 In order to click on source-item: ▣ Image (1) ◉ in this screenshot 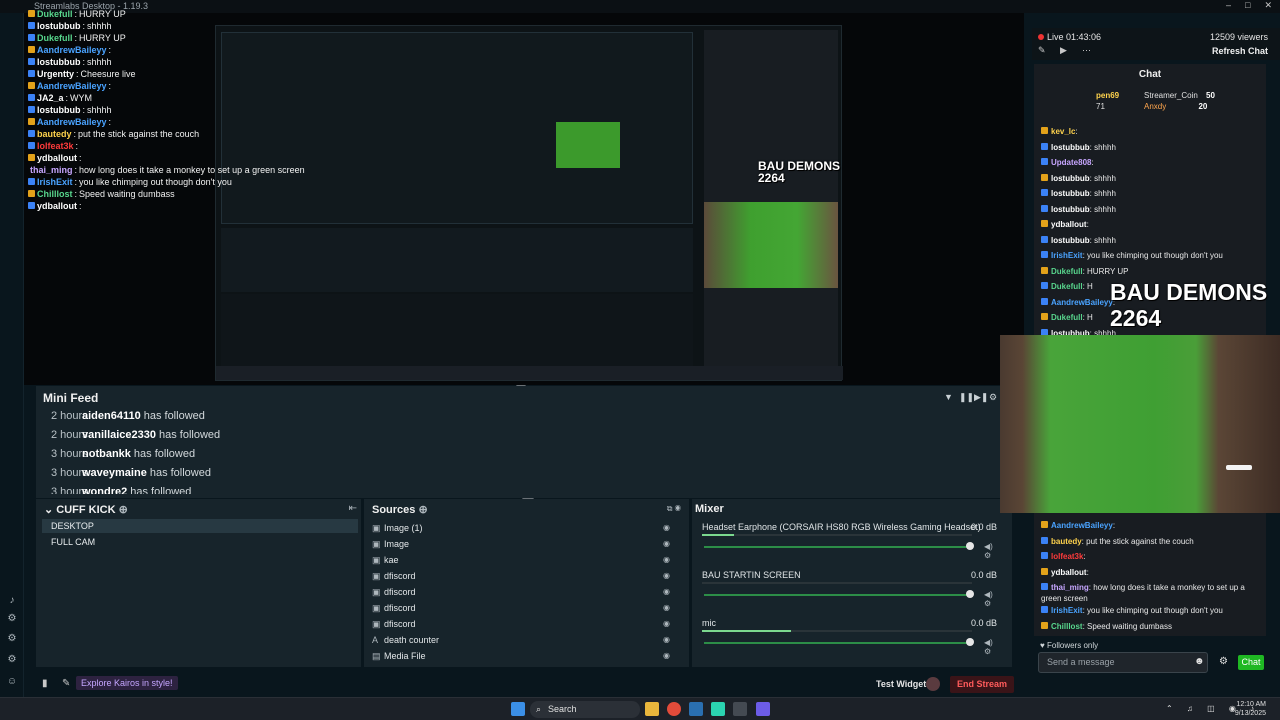, I will do `click(521, 528)`.